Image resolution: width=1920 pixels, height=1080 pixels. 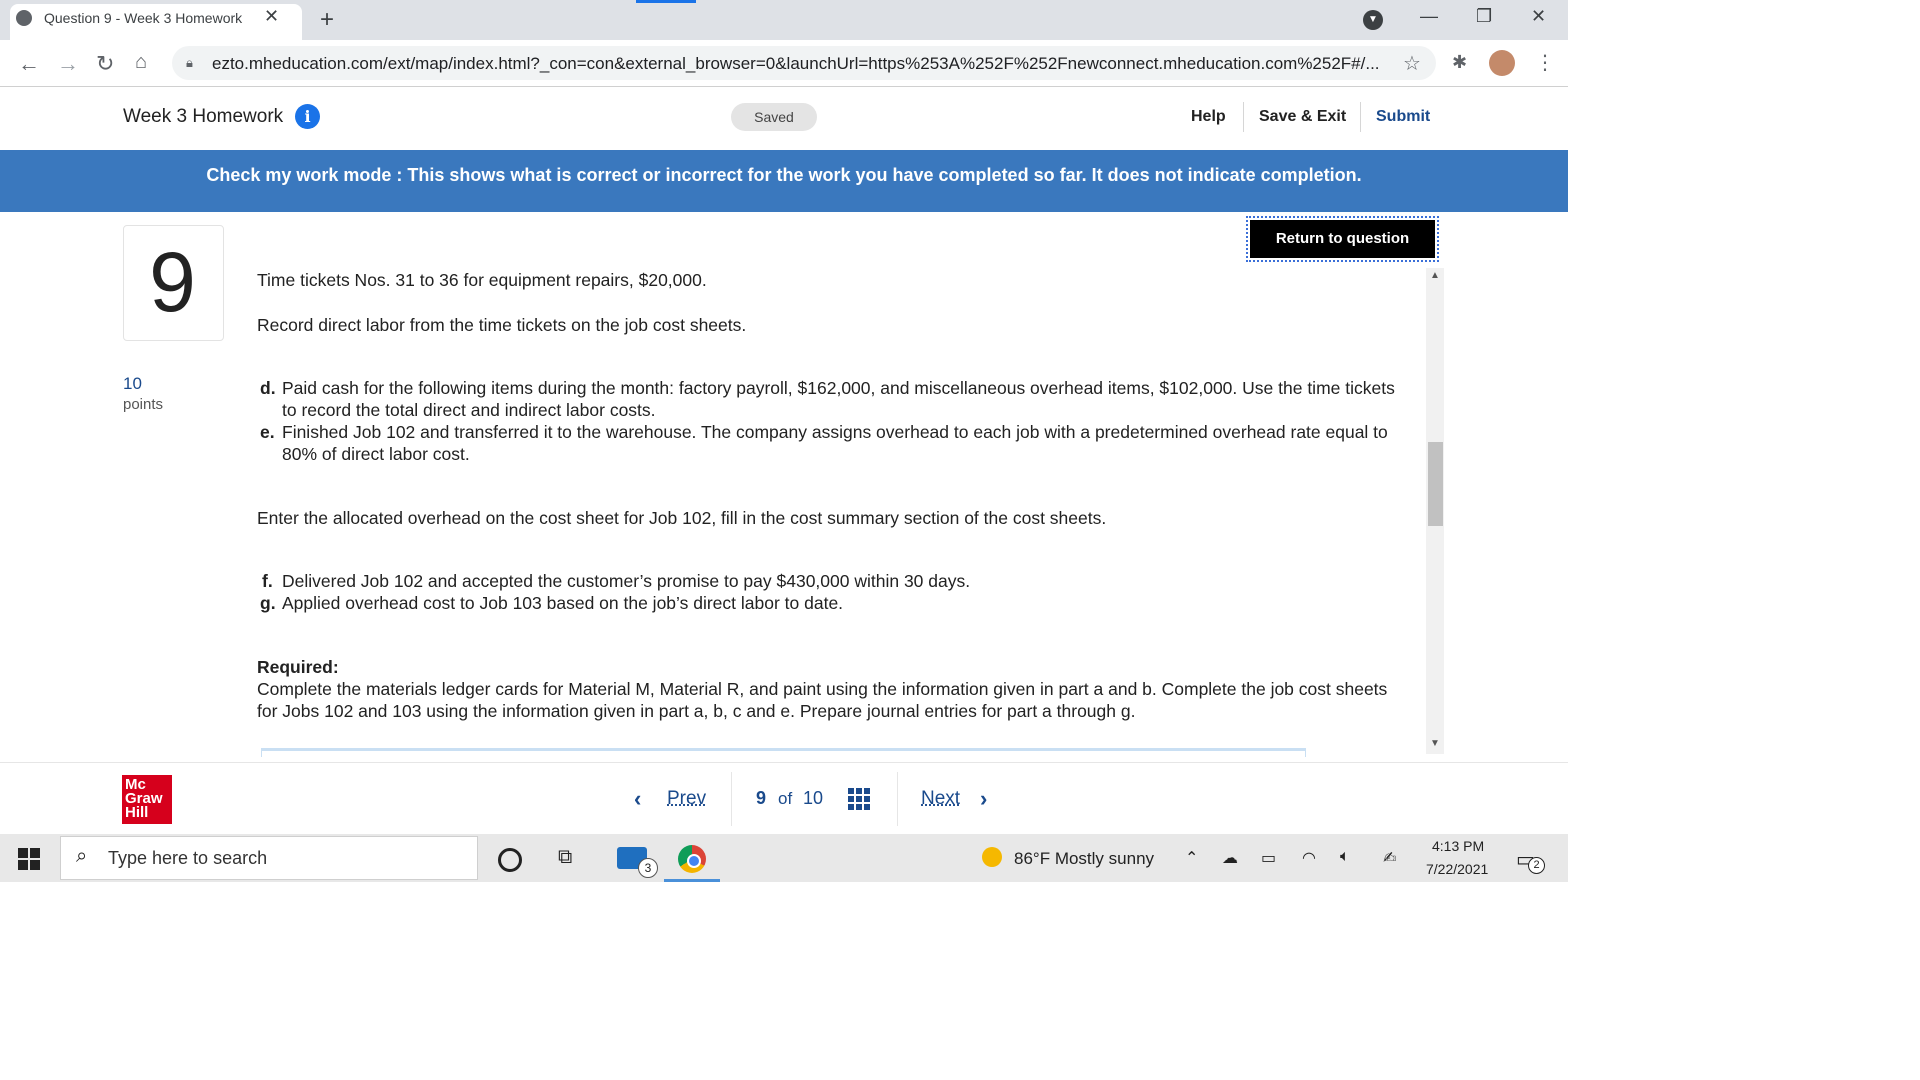 I want to click on lock-icon: 🔒︎, so click(x=189, y=63).